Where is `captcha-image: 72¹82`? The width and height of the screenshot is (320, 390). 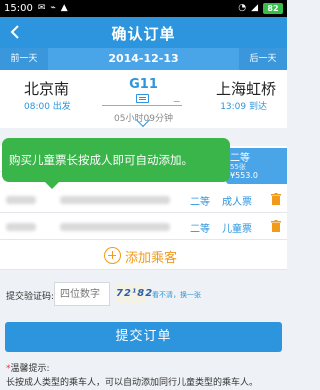 captcha-image: 72¹82 is located at coordinates (134, 294).